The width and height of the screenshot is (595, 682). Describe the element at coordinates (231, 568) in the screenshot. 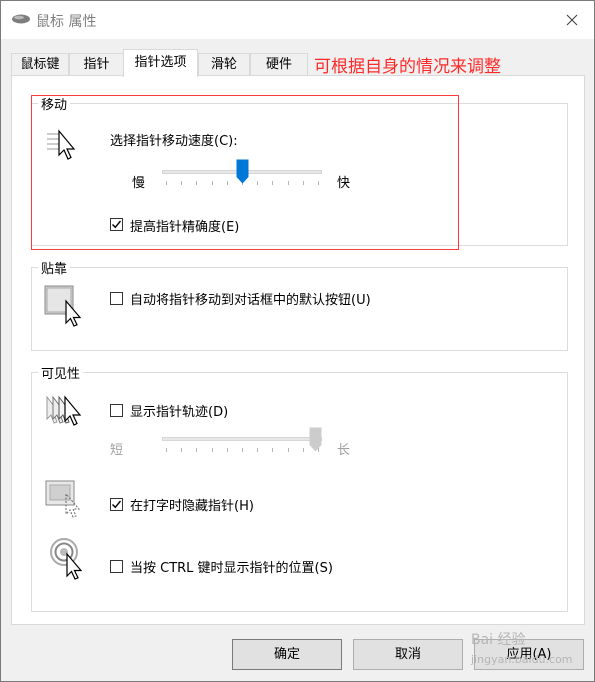

I see `ctrl-location-label: 当按 CTRL 键时显示指针的位置(S)` at that location.